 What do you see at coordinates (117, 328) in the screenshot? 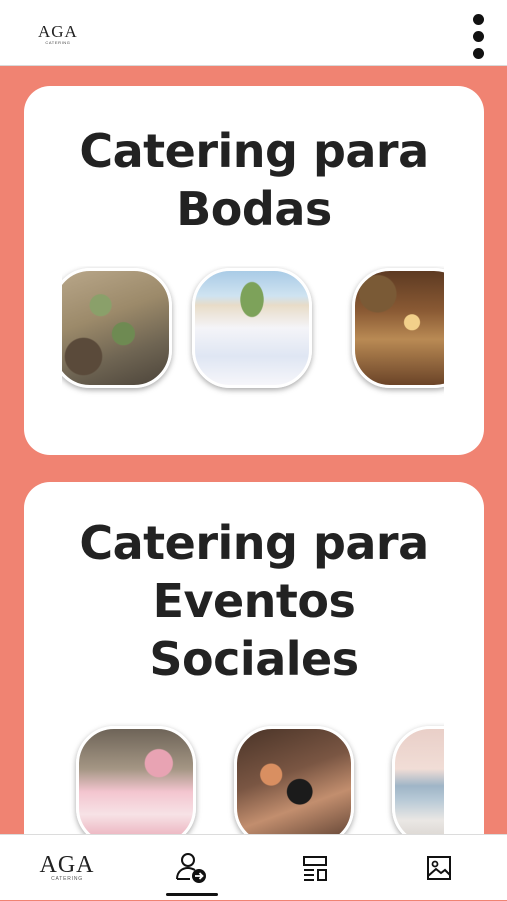
I see `landscape-village-photo` at bounding box center [117, 328].